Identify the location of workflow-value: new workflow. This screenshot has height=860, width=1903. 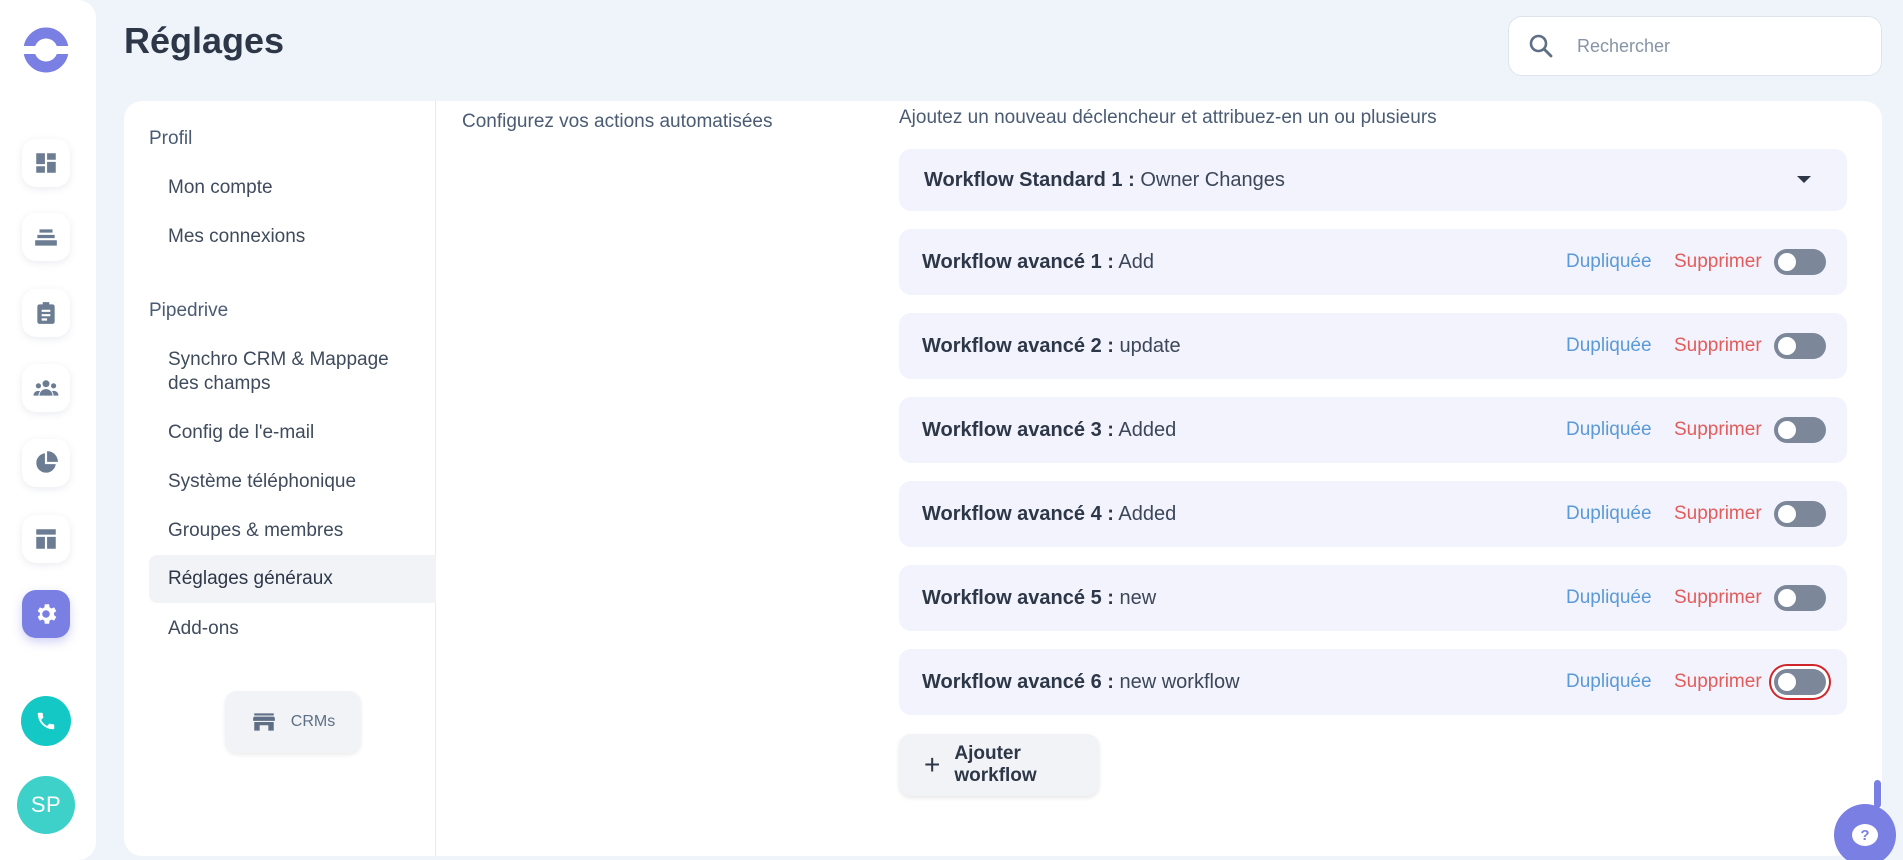
(1179, 681).